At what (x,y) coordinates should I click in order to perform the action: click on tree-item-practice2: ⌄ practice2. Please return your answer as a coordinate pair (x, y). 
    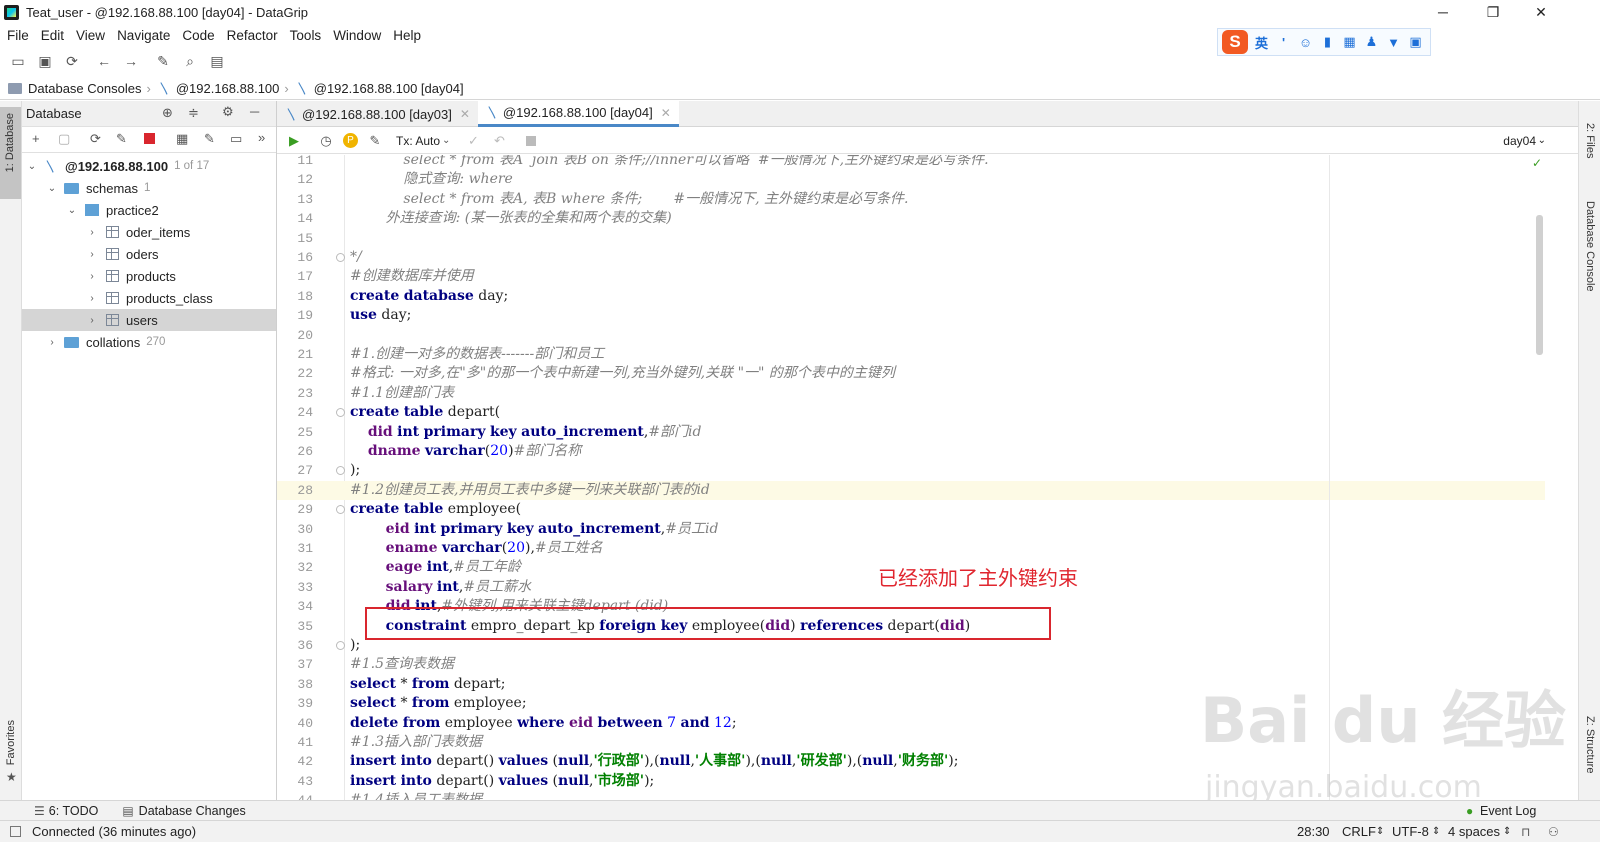
    Looking at the image, I should click on (149, 210).